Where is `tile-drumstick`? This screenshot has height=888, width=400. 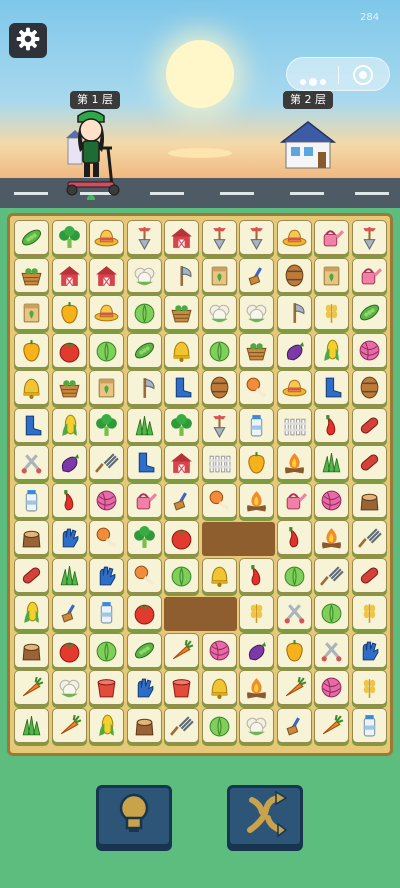
tile-drumstick is located at coordinates (144, 575).